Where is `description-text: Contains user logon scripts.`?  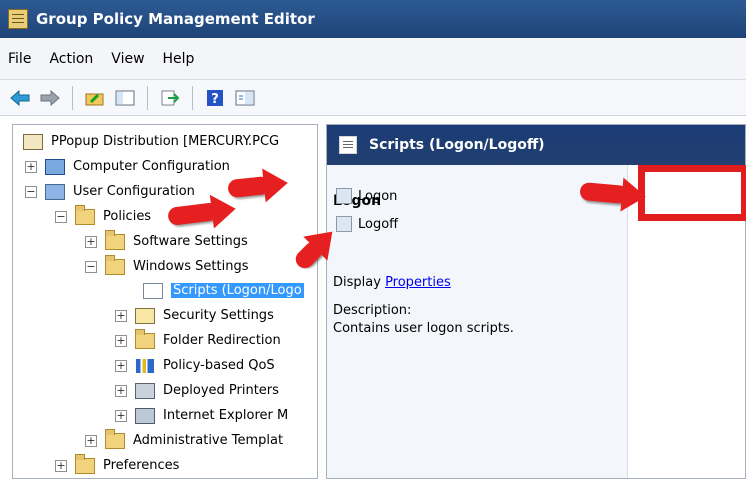
description-text: Contains user logon scripts. is located at coordinates (423, 328).